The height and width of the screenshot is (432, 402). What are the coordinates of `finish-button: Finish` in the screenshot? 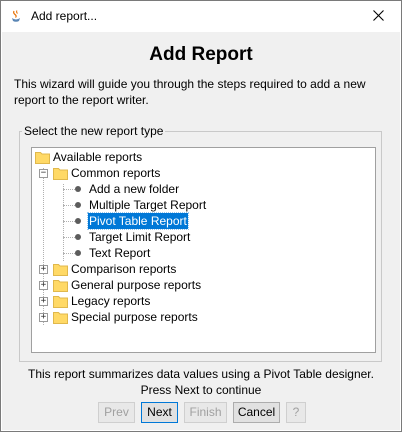 It's located at (205, 412).